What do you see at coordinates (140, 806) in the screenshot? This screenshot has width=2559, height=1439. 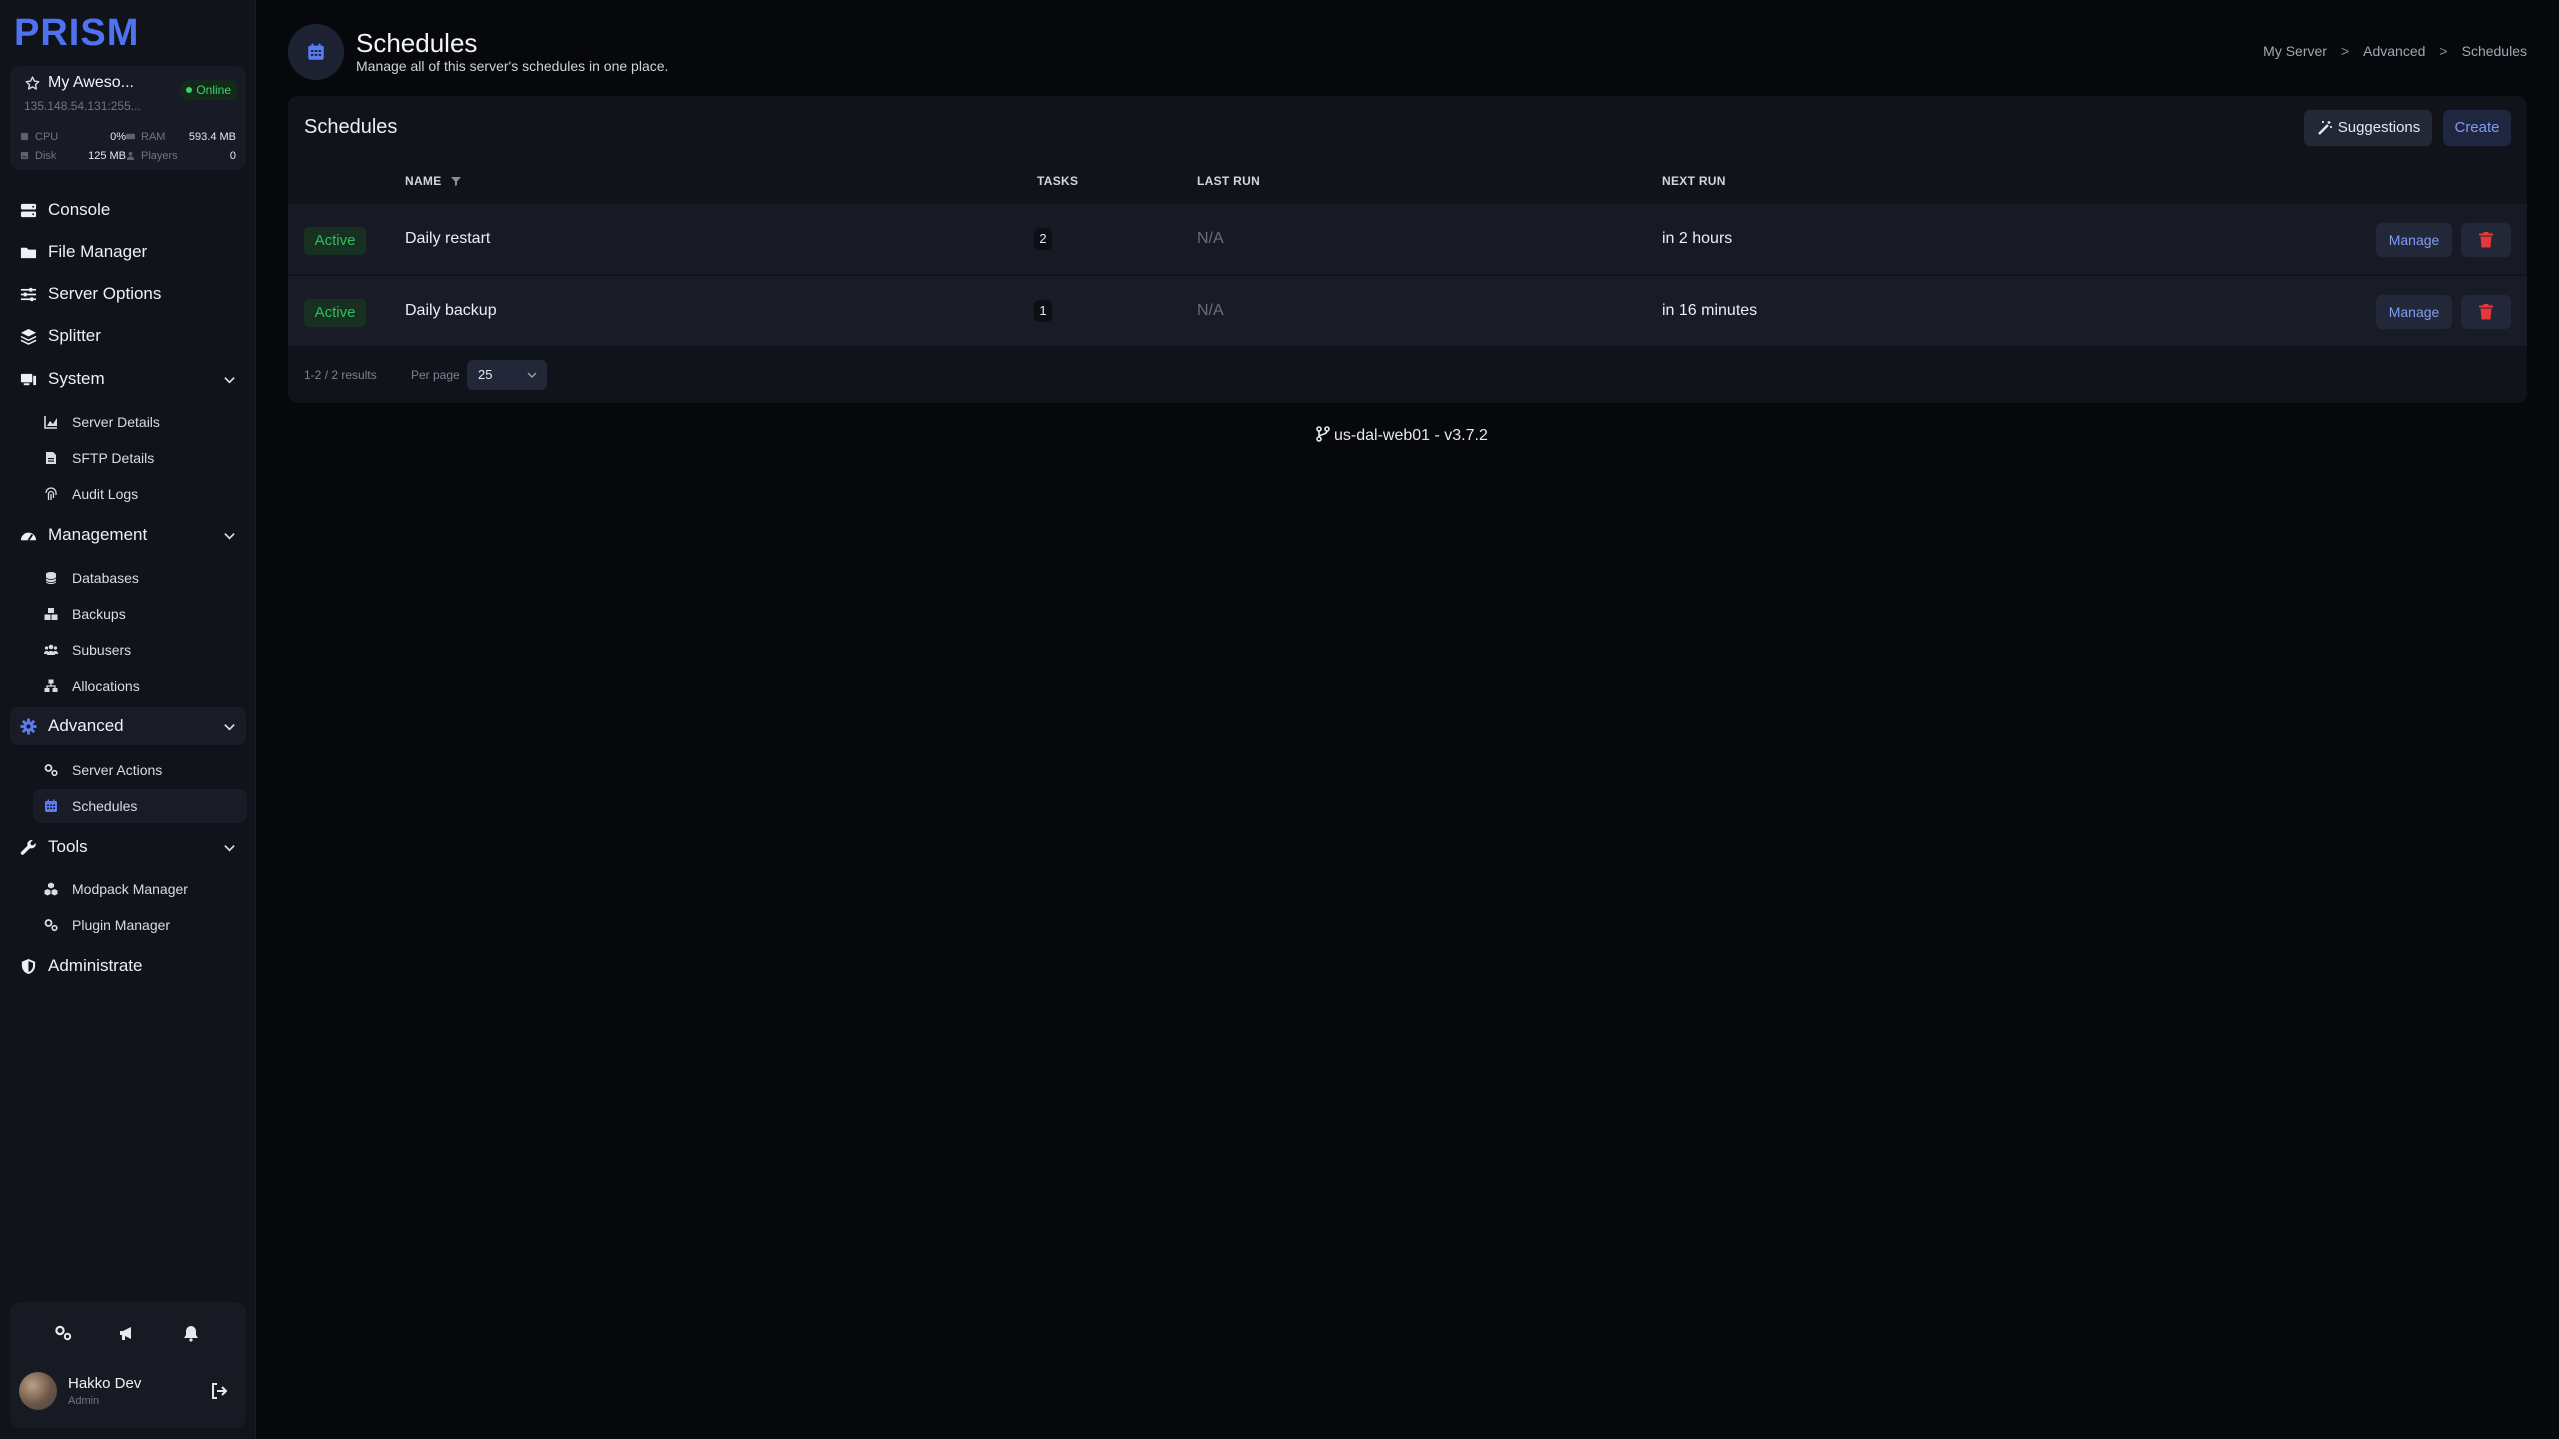 I see `sidebar-item-schedules: Schedules` at bounding box center [140, 806].